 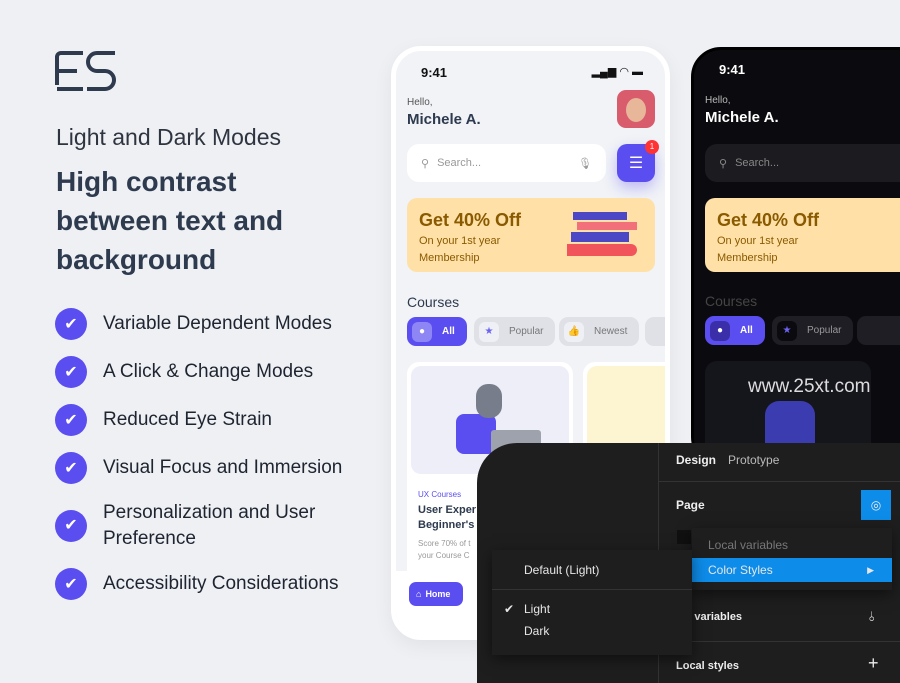 What do you see at coordinates (223, 467) in the screenshot?
I see `feature-label: Visual Focus and Immersion` at bounding box center [223, 467].